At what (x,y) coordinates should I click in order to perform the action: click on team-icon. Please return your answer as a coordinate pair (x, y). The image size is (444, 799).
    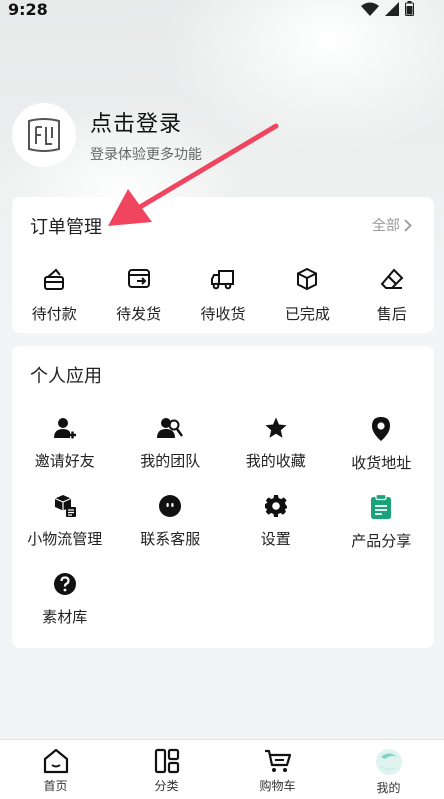
    Looking at the image, I should click on (170, 428).